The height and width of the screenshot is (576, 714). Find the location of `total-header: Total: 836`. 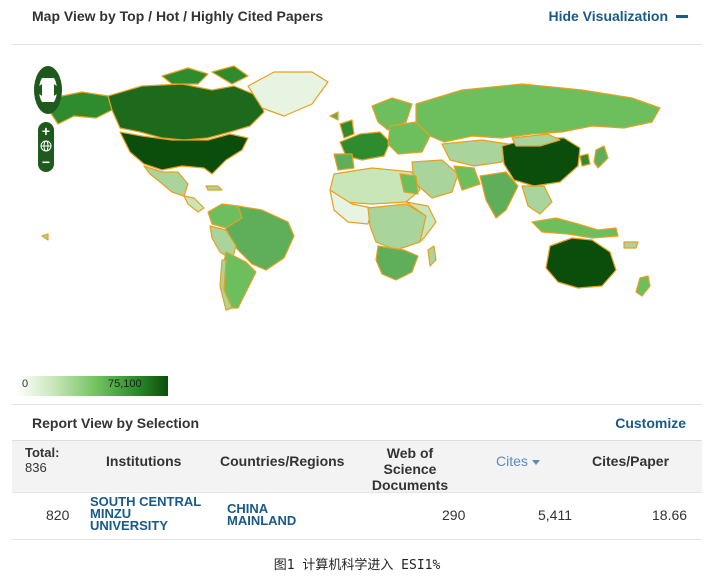

total-header: Total: 836 is located at coordinates (42, 460).